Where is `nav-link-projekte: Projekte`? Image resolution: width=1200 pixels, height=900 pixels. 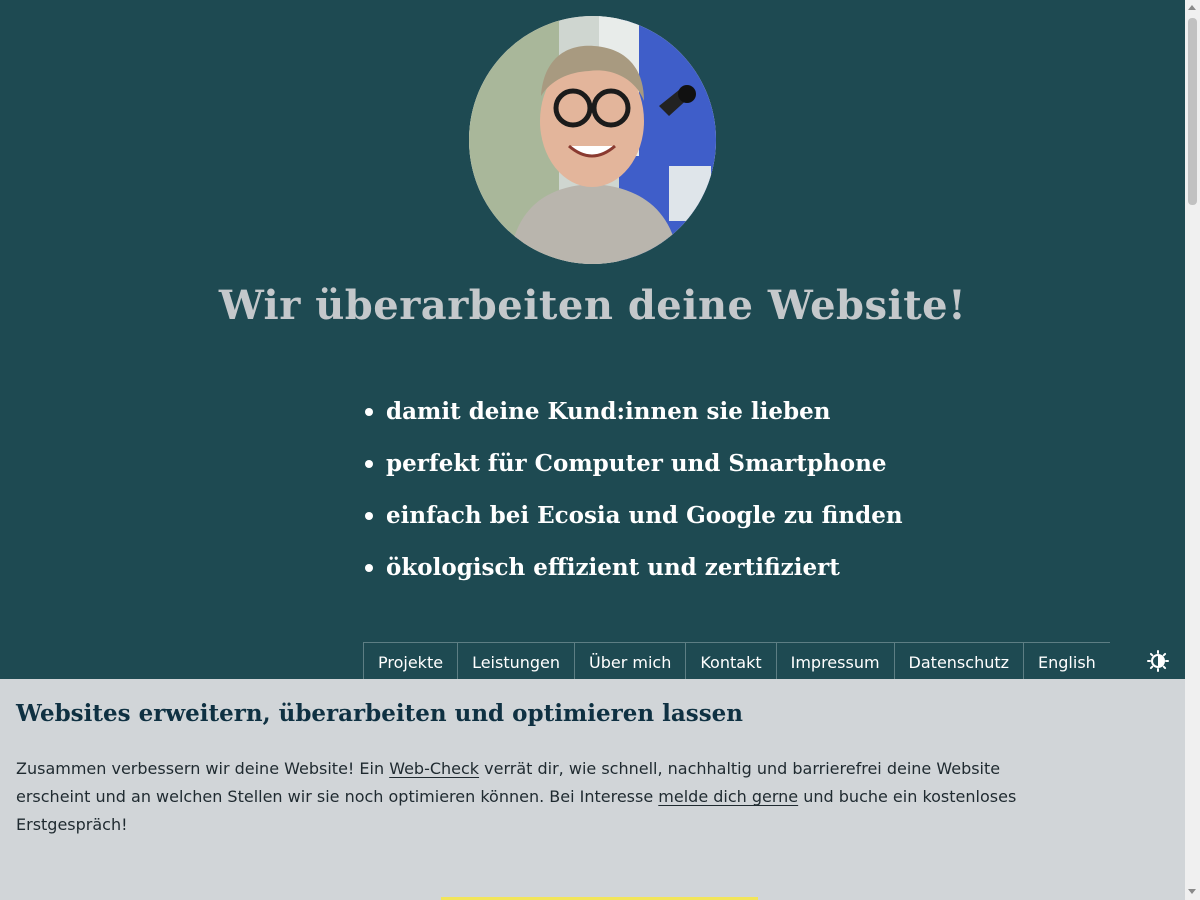
nav-link-projekte: Projekte is located at coordinates (410, 661).